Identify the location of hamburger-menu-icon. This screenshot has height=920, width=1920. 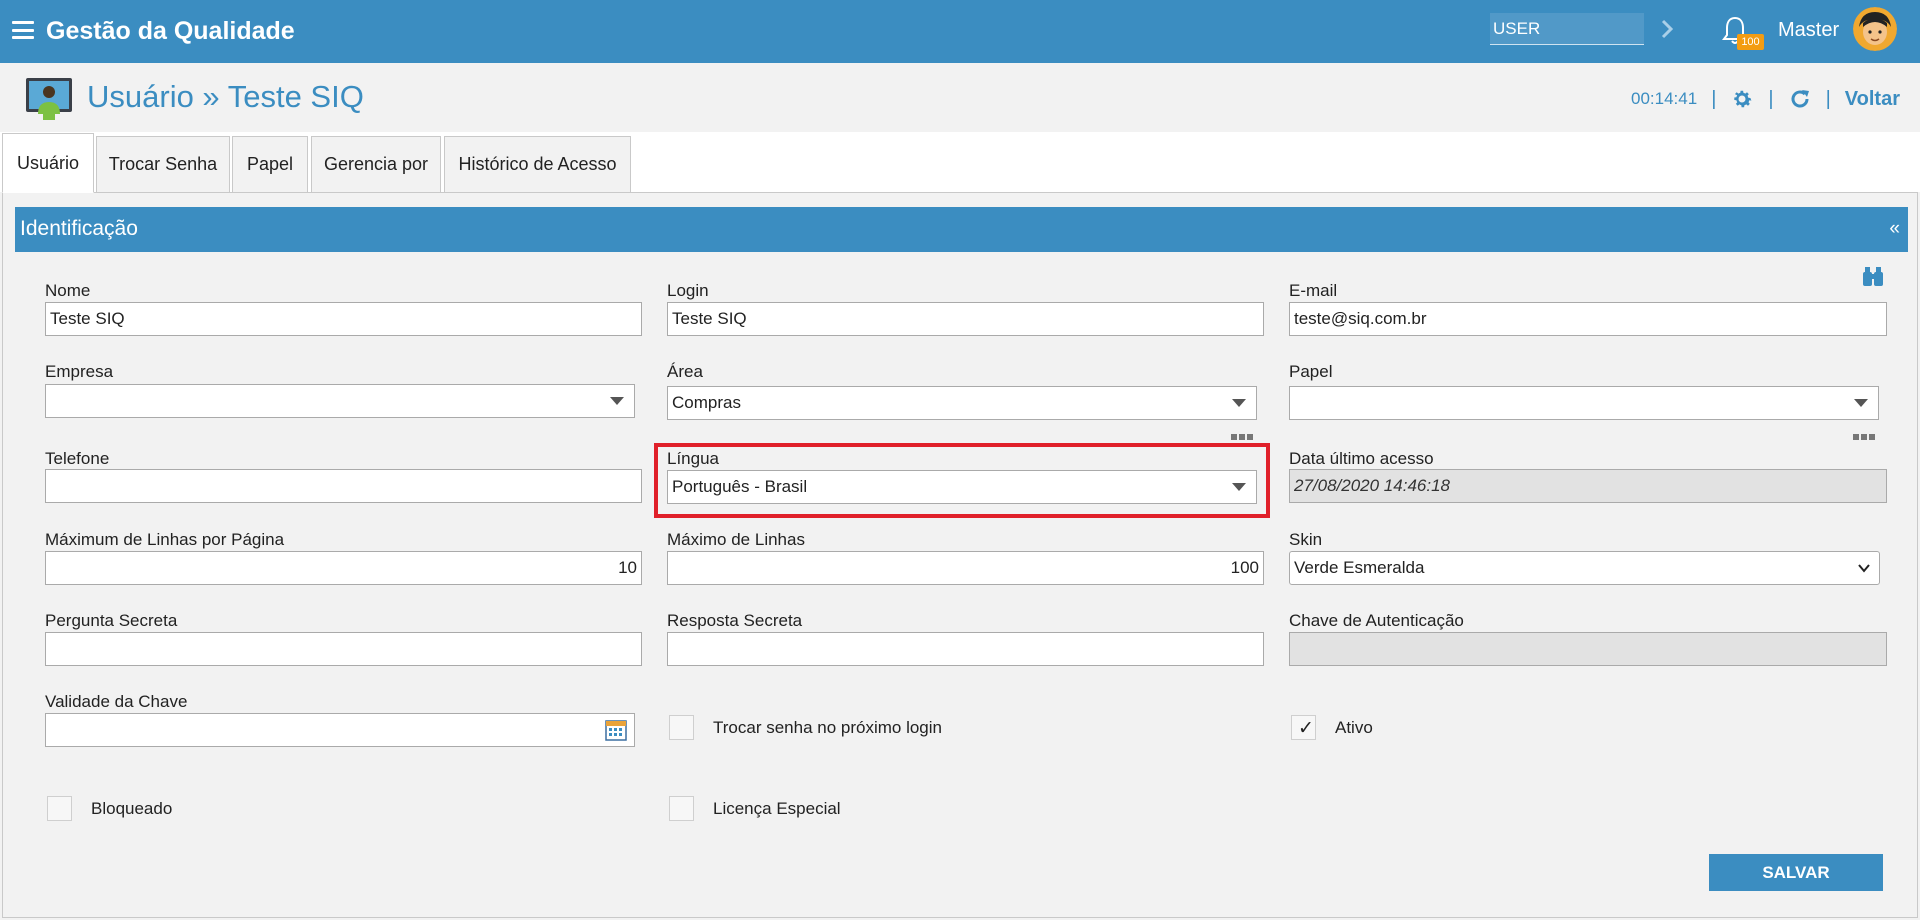
(23, 30).